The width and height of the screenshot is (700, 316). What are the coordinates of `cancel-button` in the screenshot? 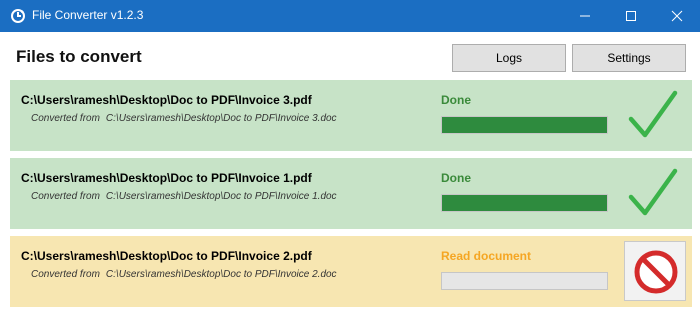 It's located at (655, 271).